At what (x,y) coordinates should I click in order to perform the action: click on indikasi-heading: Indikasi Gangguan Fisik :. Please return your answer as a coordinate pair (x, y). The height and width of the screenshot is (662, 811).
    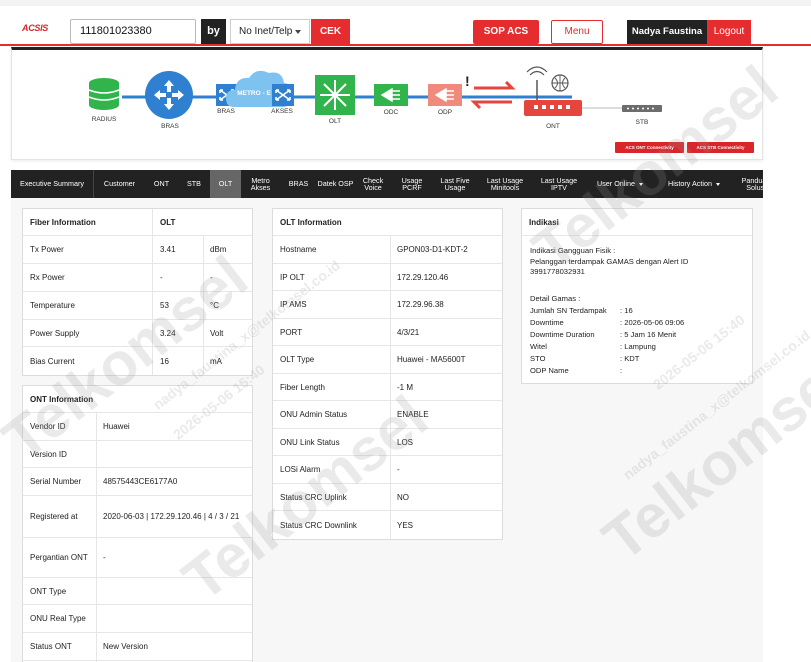
    Looking at the image, I should click on (573, 250).